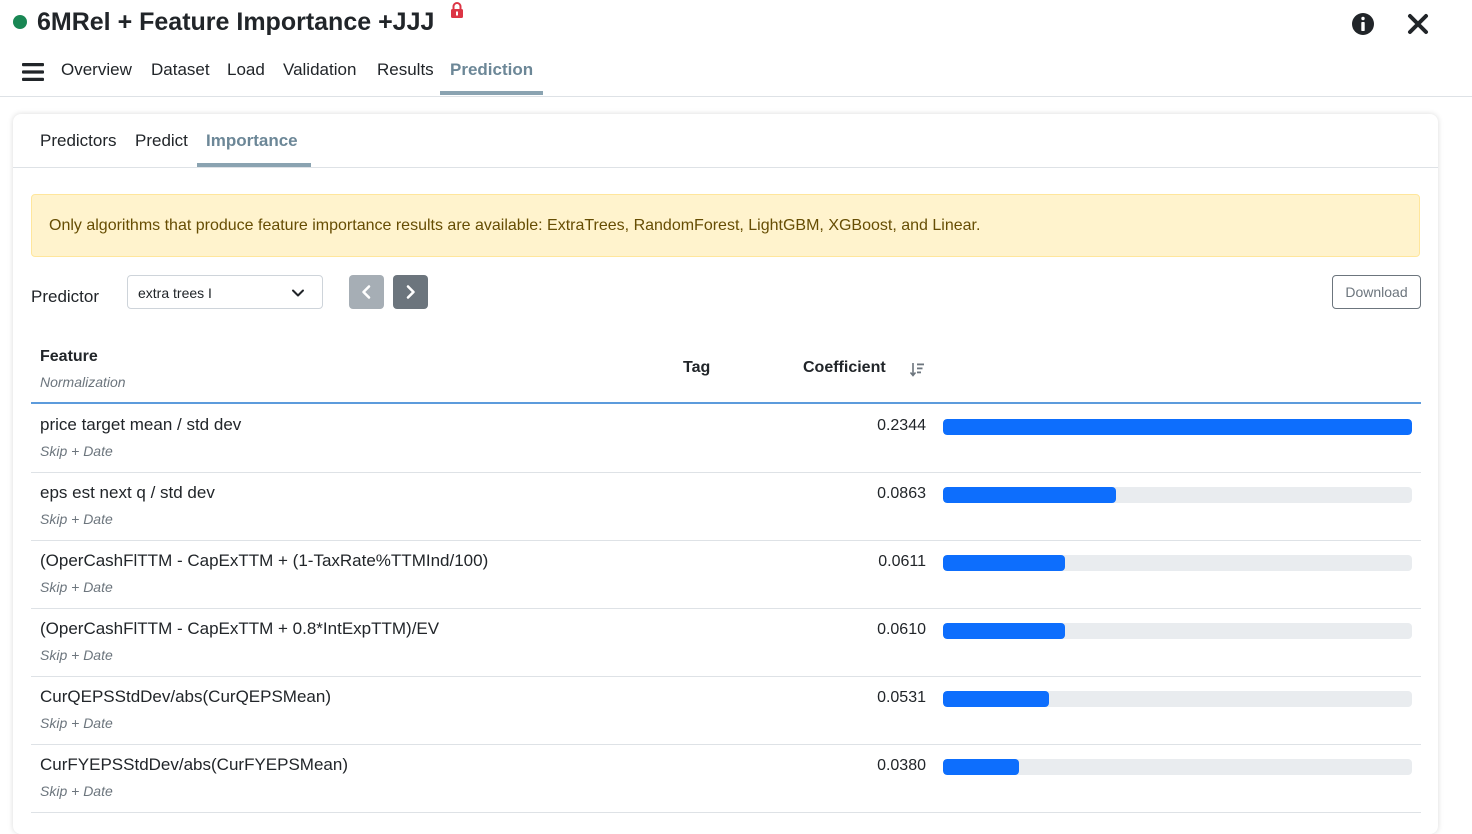 This screenshot has width=1472, height=834. What do you see at coordinates (405, 70) in the screenshot?
I see `tab-results: Results` at bounding box center [405, 70].